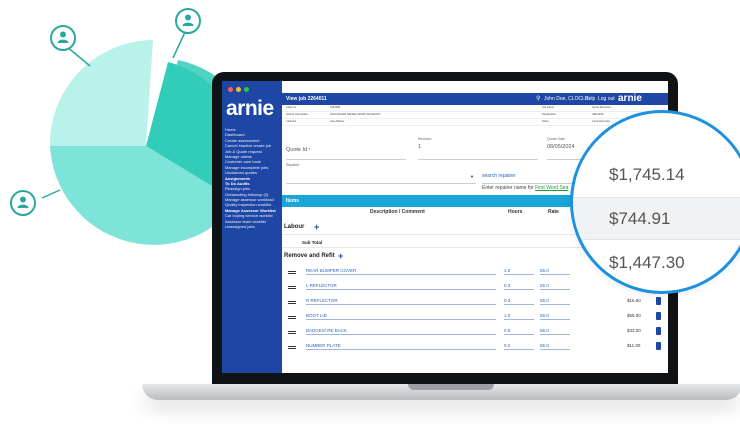 Image resolution: width=740 pixels, height=430 pixels. Describe the element at coordinates (51, 194) in the screenshot. I see `marker-line-bottom` at that location.